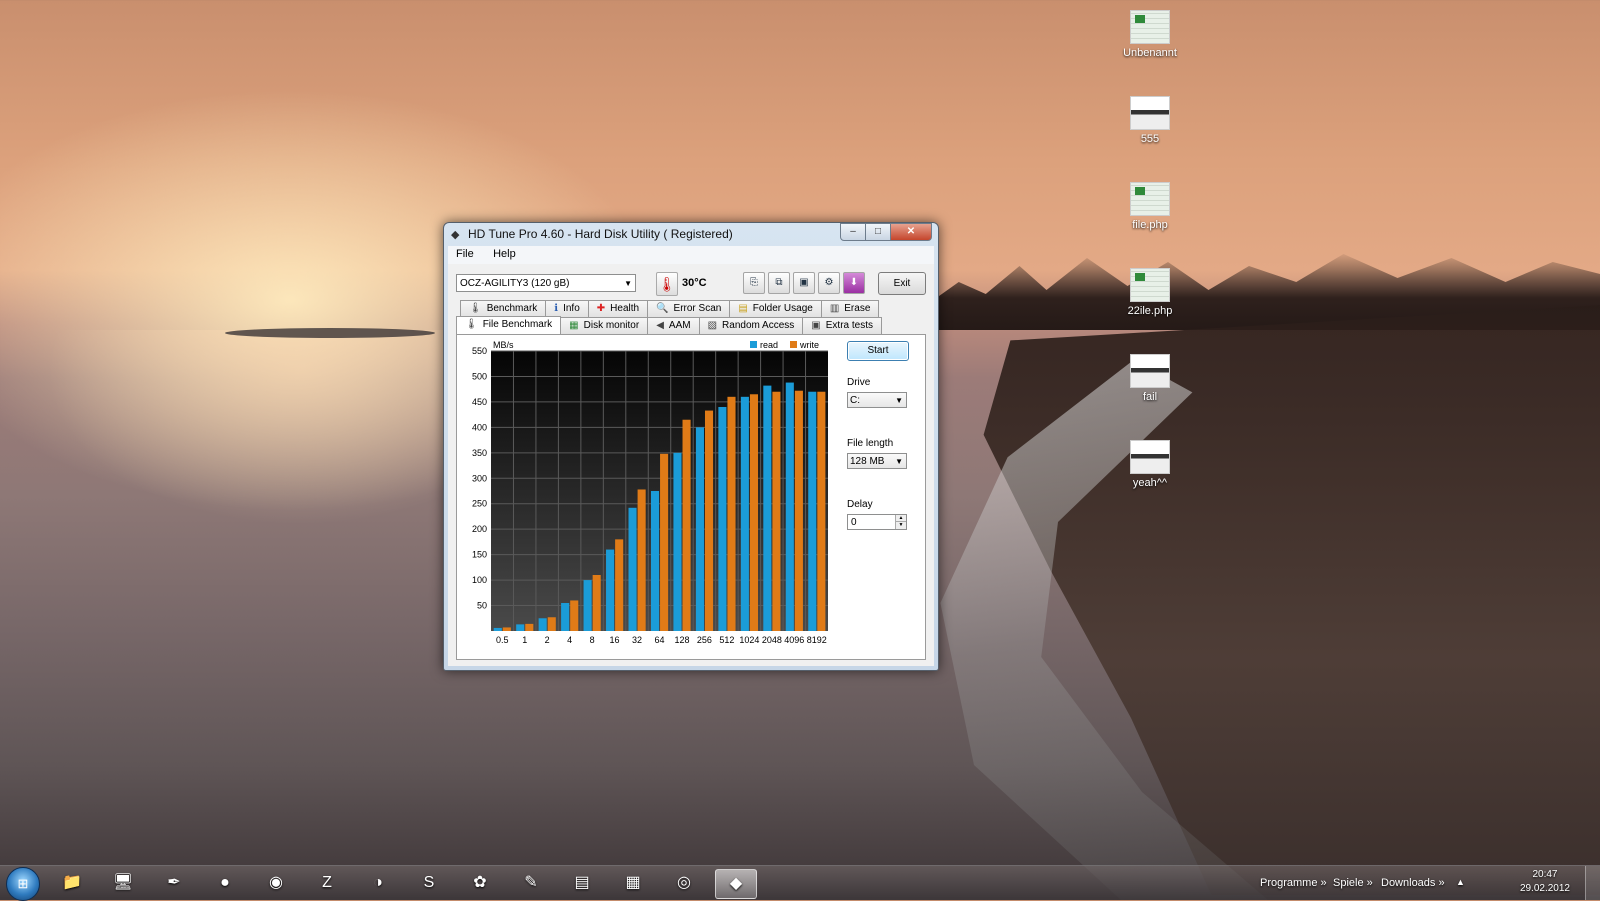  What do you see at coordinates (225, 883) in the screenshot?
I see `ccleaner-icon: ●` at bounding box center [225, 883].